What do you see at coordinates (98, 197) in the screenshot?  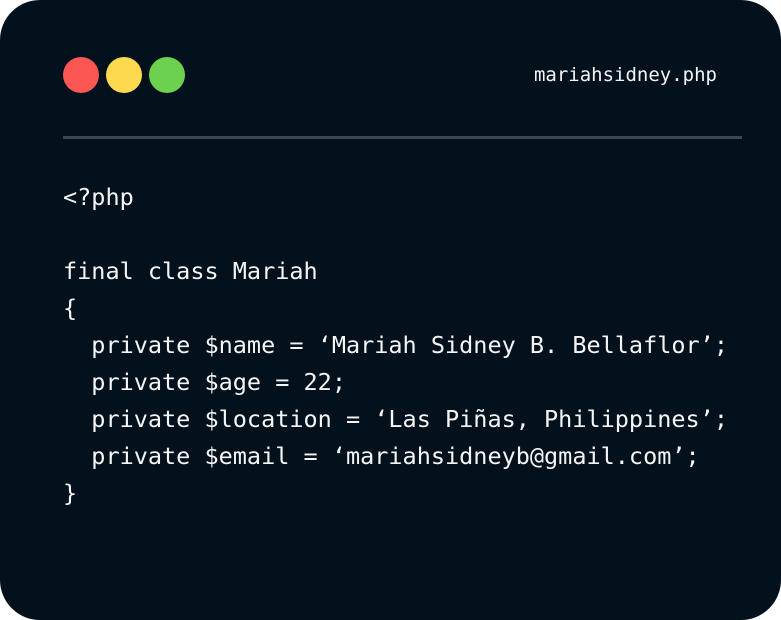 I see `code-line: <?php` at bounding box center [98, 197].